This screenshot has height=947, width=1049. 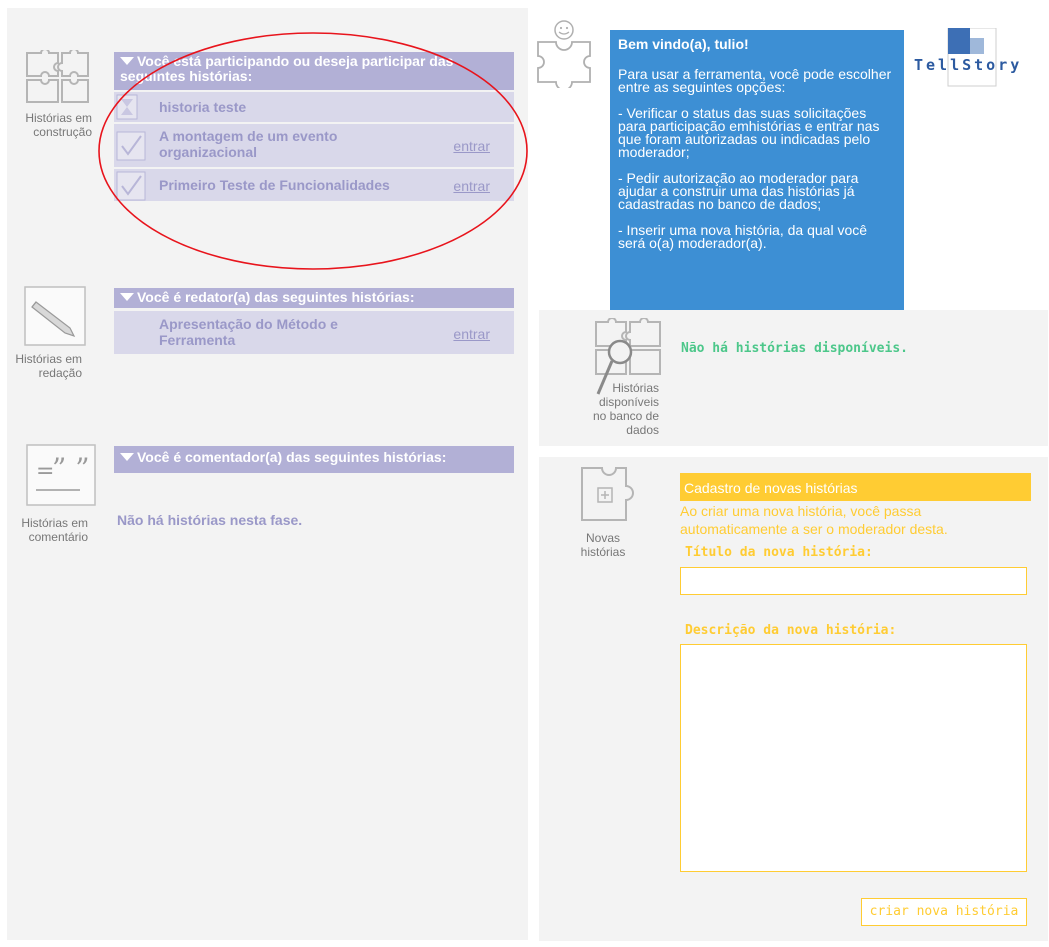 What do you see at coordinates (471, 334) in the screenshot?
I see `enter-link: entrar` at bounding box center [471, 334].